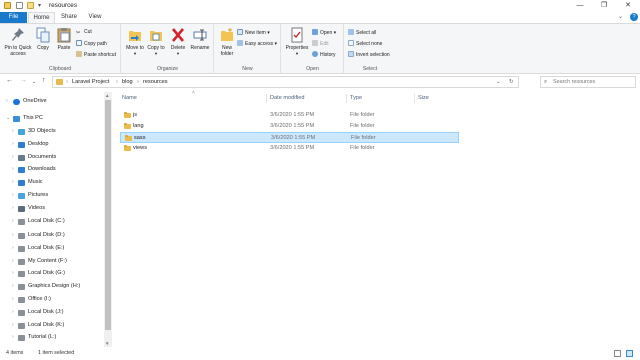  What do you see at coordinates (127, 82) in the screenshot?
I see `breadcrumb-blog: blog` at bounding box center [127, 82].